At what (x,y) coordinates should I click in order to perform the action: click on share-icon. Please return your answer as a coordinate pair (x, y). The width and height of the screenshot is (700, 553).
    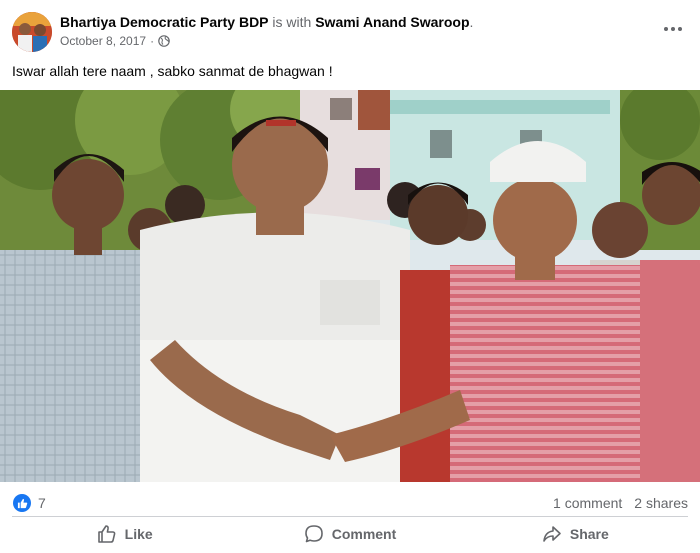
    Looking at the image, I should click on (552, 534).